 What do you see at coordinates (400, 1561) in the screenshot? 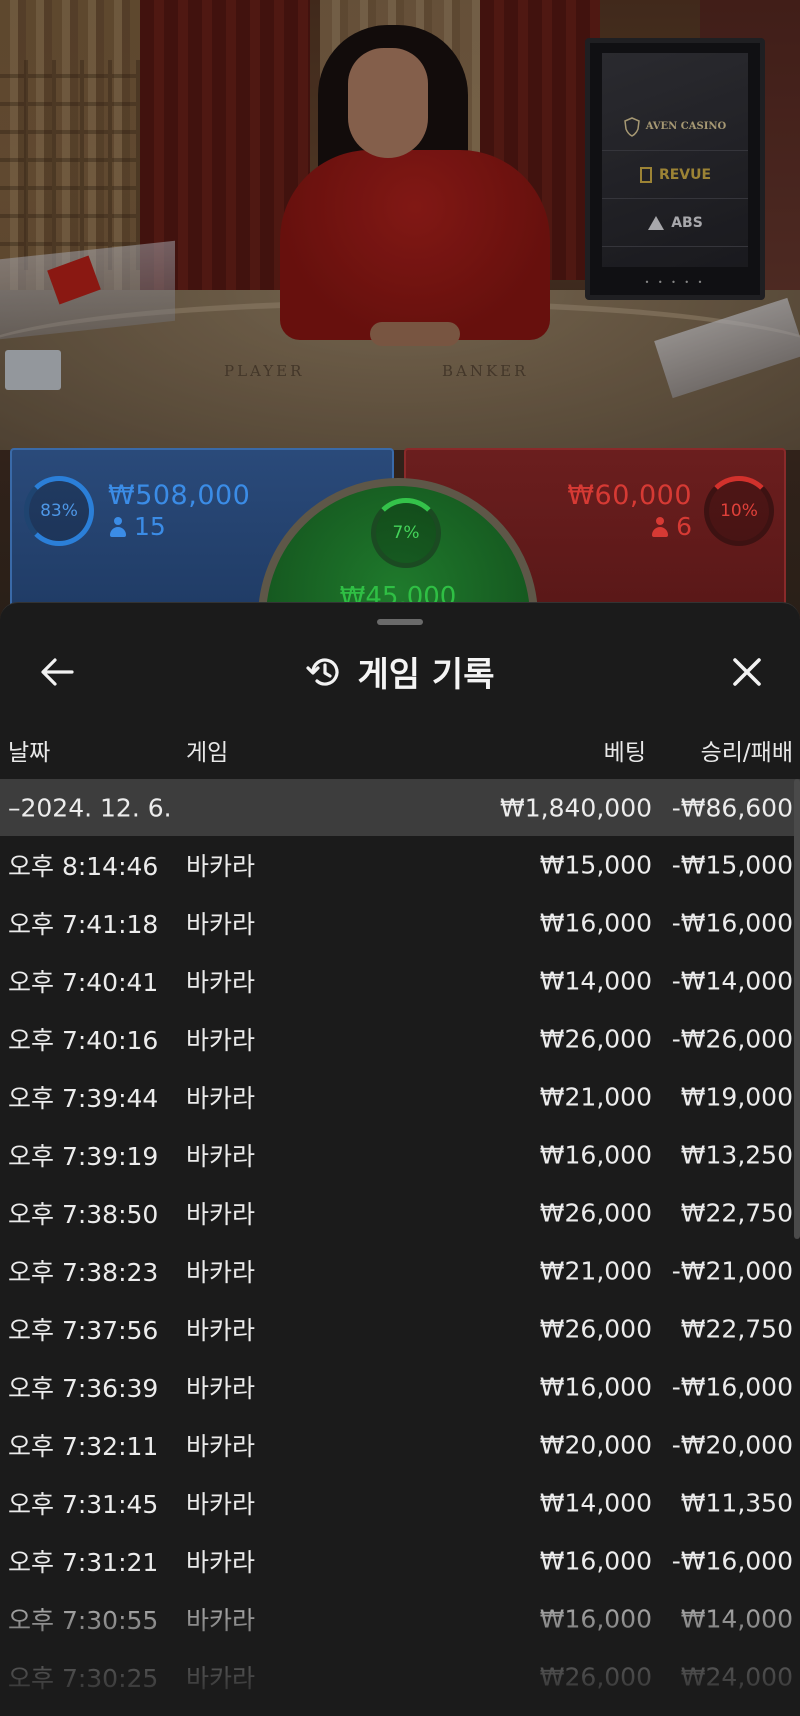
I see `history-row: 오후 7:31:21 바카라 ₩16,000 -₩16,000` at bounding box center [400, 1561].